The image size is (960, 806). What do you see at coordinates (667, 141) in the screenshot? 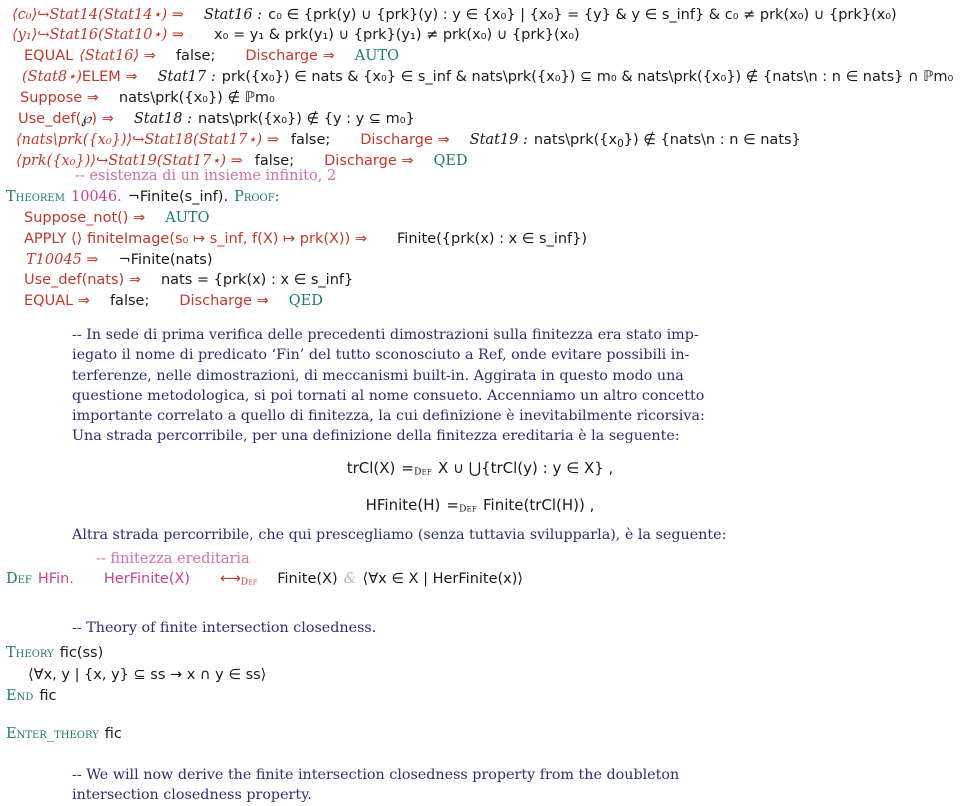
I see `script-line-body: nats\prk({x0}) ∉ {nats\n : n ∈ nats}` at bounding box center [667, 141].